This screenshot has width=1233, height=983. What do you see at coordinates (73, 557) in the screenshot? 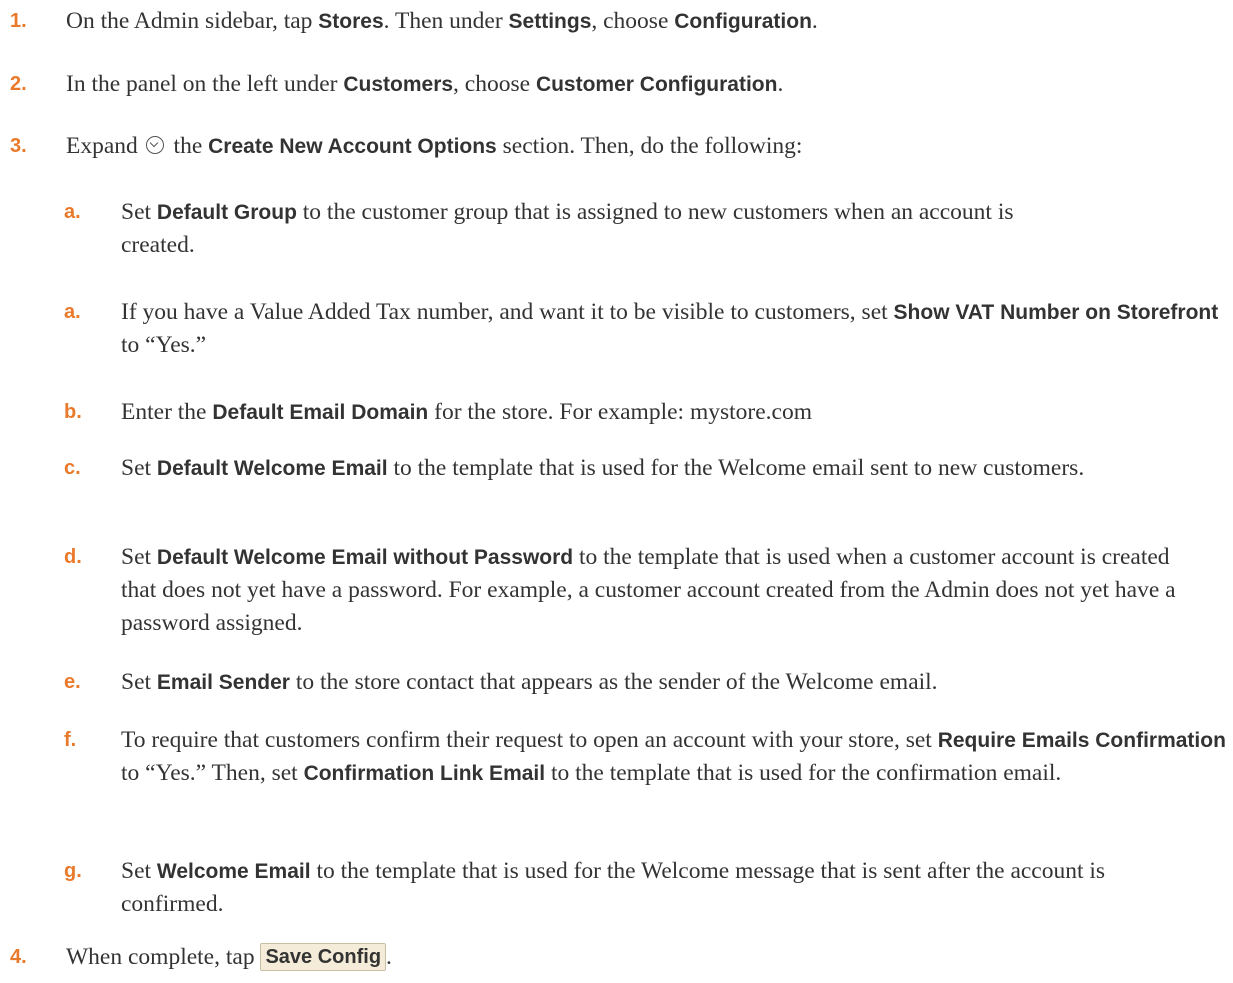
I see `substep-letter: d.` at bounding box center [73, 557].